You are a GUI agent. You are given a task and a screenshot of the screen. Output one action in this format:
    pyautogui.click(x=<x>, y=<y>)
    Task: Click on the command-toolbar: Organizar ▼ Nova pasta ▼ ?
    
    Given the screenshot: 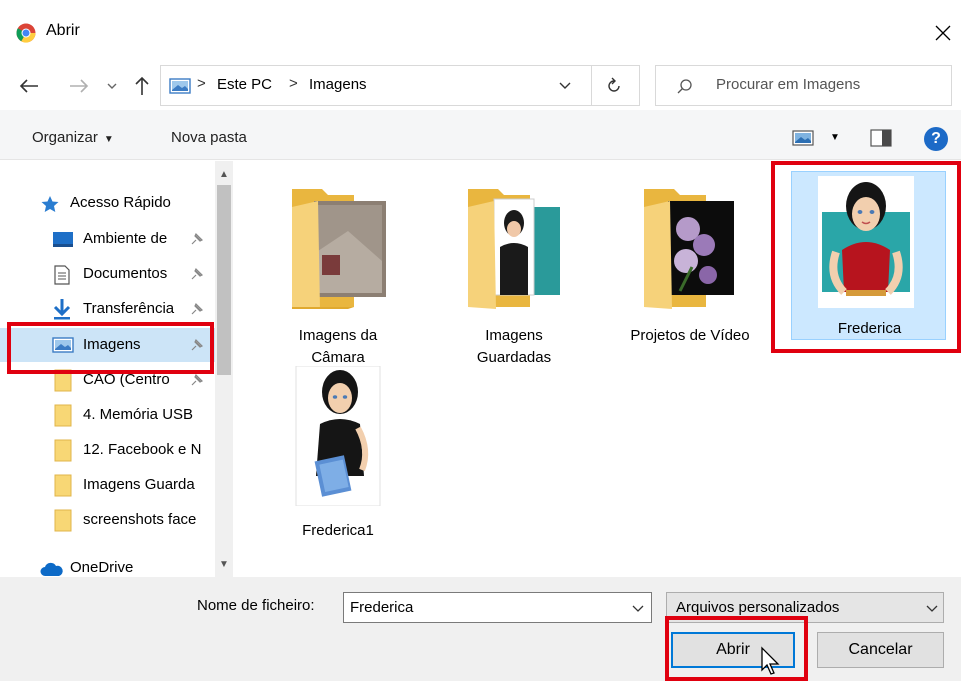 What is the action you would take?
    pyautogui.click(x=480, y=135)
    